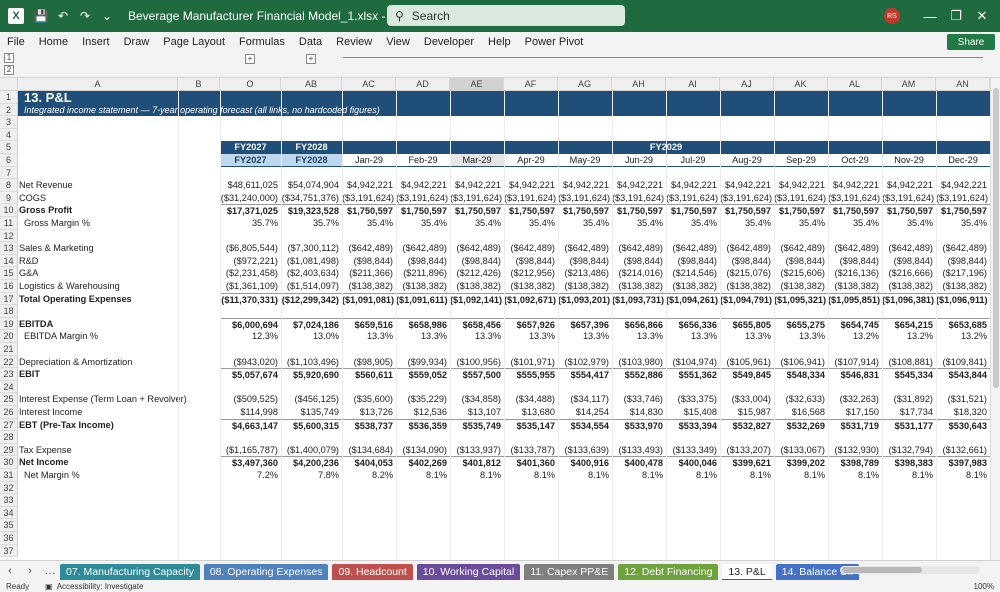 This screenshot has height=592, width=1000. What do you see at coordinates (747, 324) in the screenshot?
I see `value-cell: $655,805` at bounding box center [747, 324].